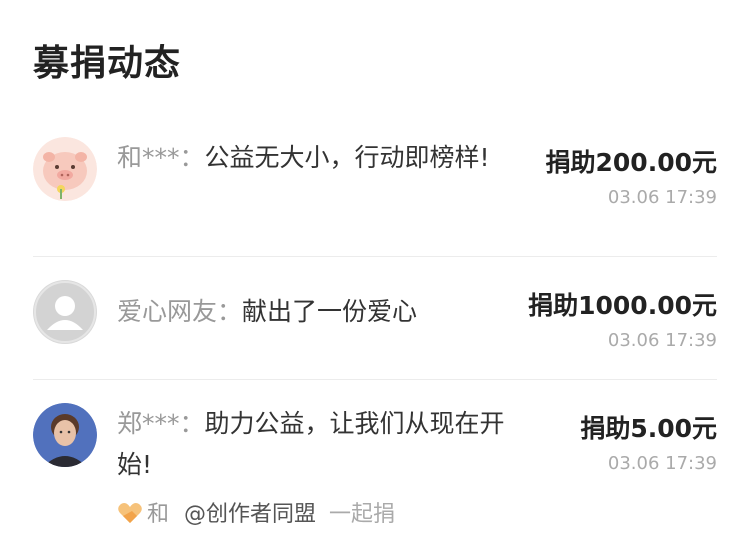 This screenshot has width=750, height=534. What do you see at coordinates (362, 514) in the screenshot?
I see `co-donation-suffix: 一起捐` at bounding box center [362, 514].